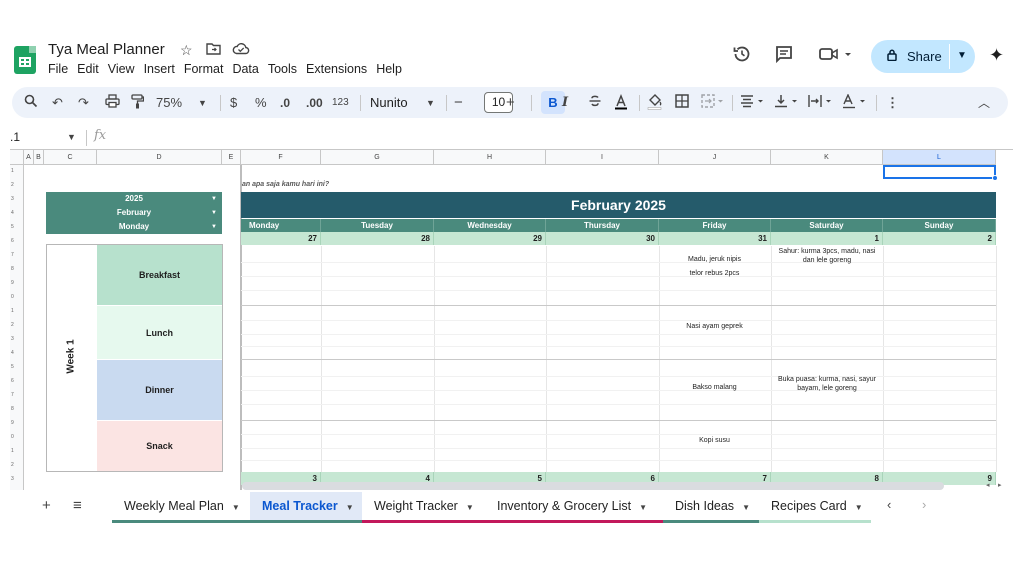 This screenshot has width=1024, height=561. What do you see at coordinates (17, 157) in the screenshot?
I see `select-all-corner` at bounding box center [17, 157].